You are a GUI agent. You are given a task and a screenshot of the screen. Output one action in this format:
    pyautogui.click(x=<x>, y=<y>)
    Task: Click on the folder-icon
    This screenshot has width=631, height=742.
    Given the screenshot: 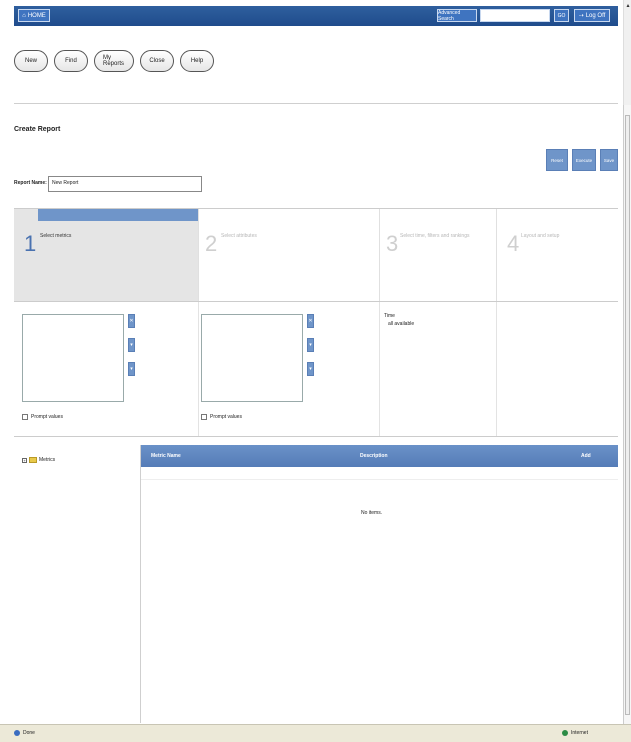 What is the action you would take?
    pyautogui.click(x=33, y=460)
    